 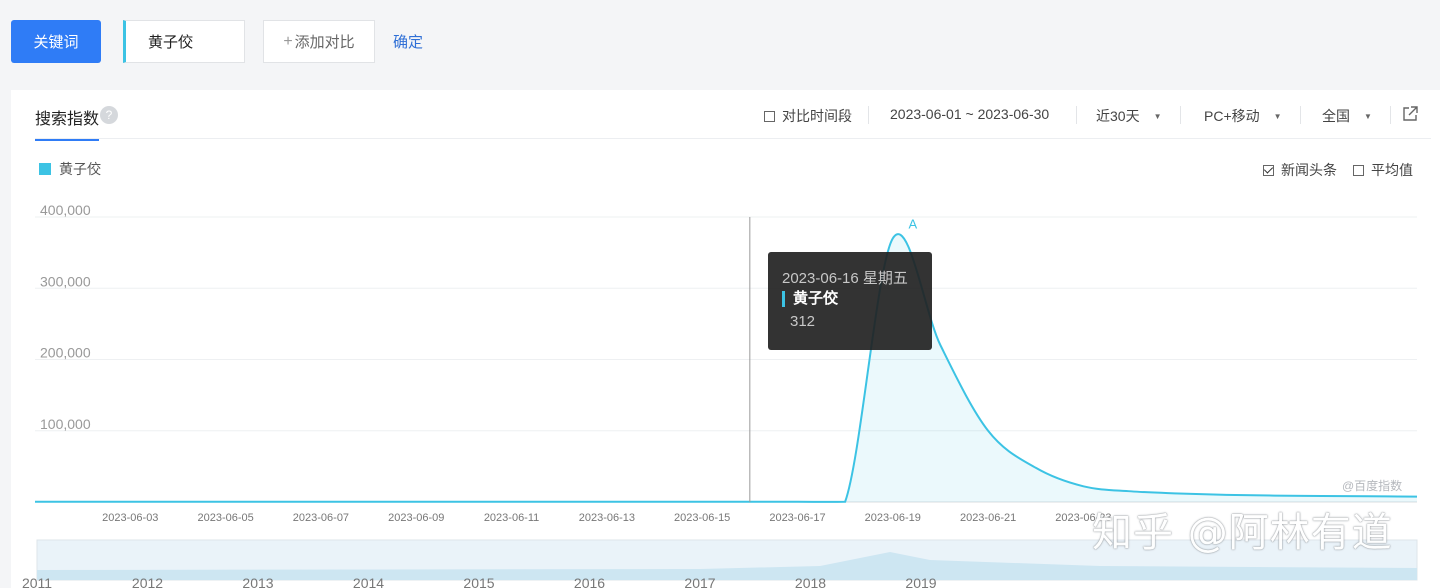 What do you see at coordinates (65, 353) in the screenshot?
I see `y-tick-label: 200,000` at bounding box center [65, 353].